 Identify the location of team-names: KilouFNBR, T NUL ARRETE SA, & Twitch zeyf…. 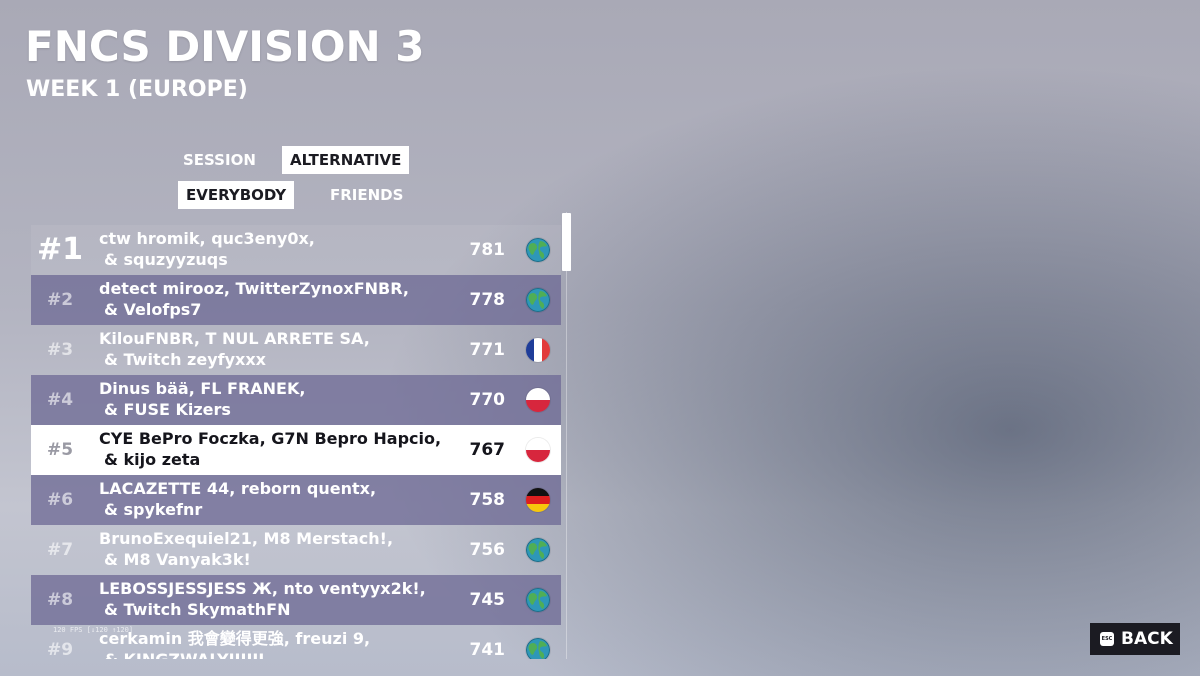
(234, 349).